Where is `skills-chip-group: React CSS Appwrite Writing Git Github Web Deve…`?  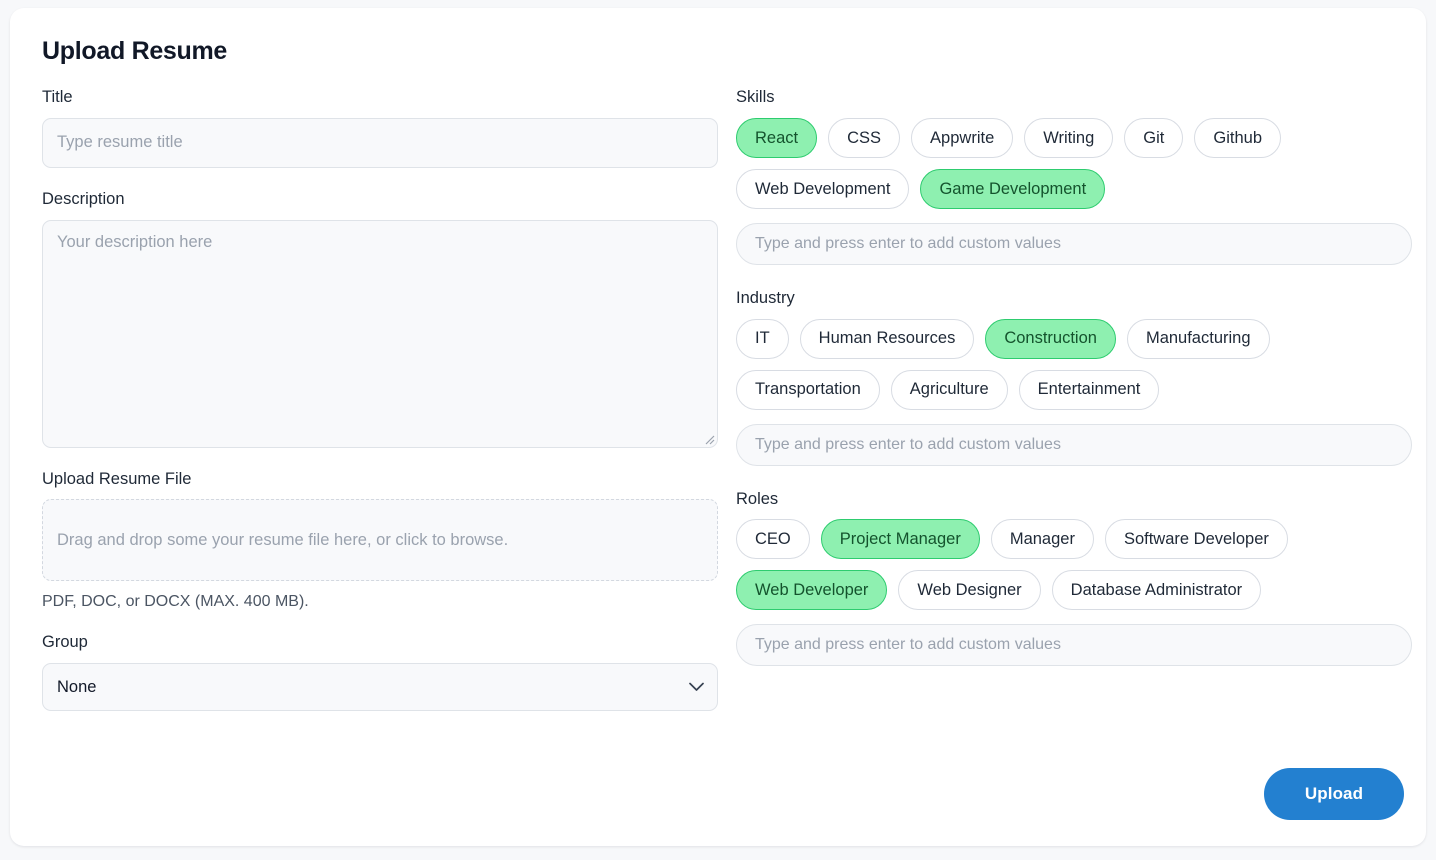
skills-chip-group: React CSS Appwrite Writing Git Github Web Deve… is located at coordinates (1072, 163).